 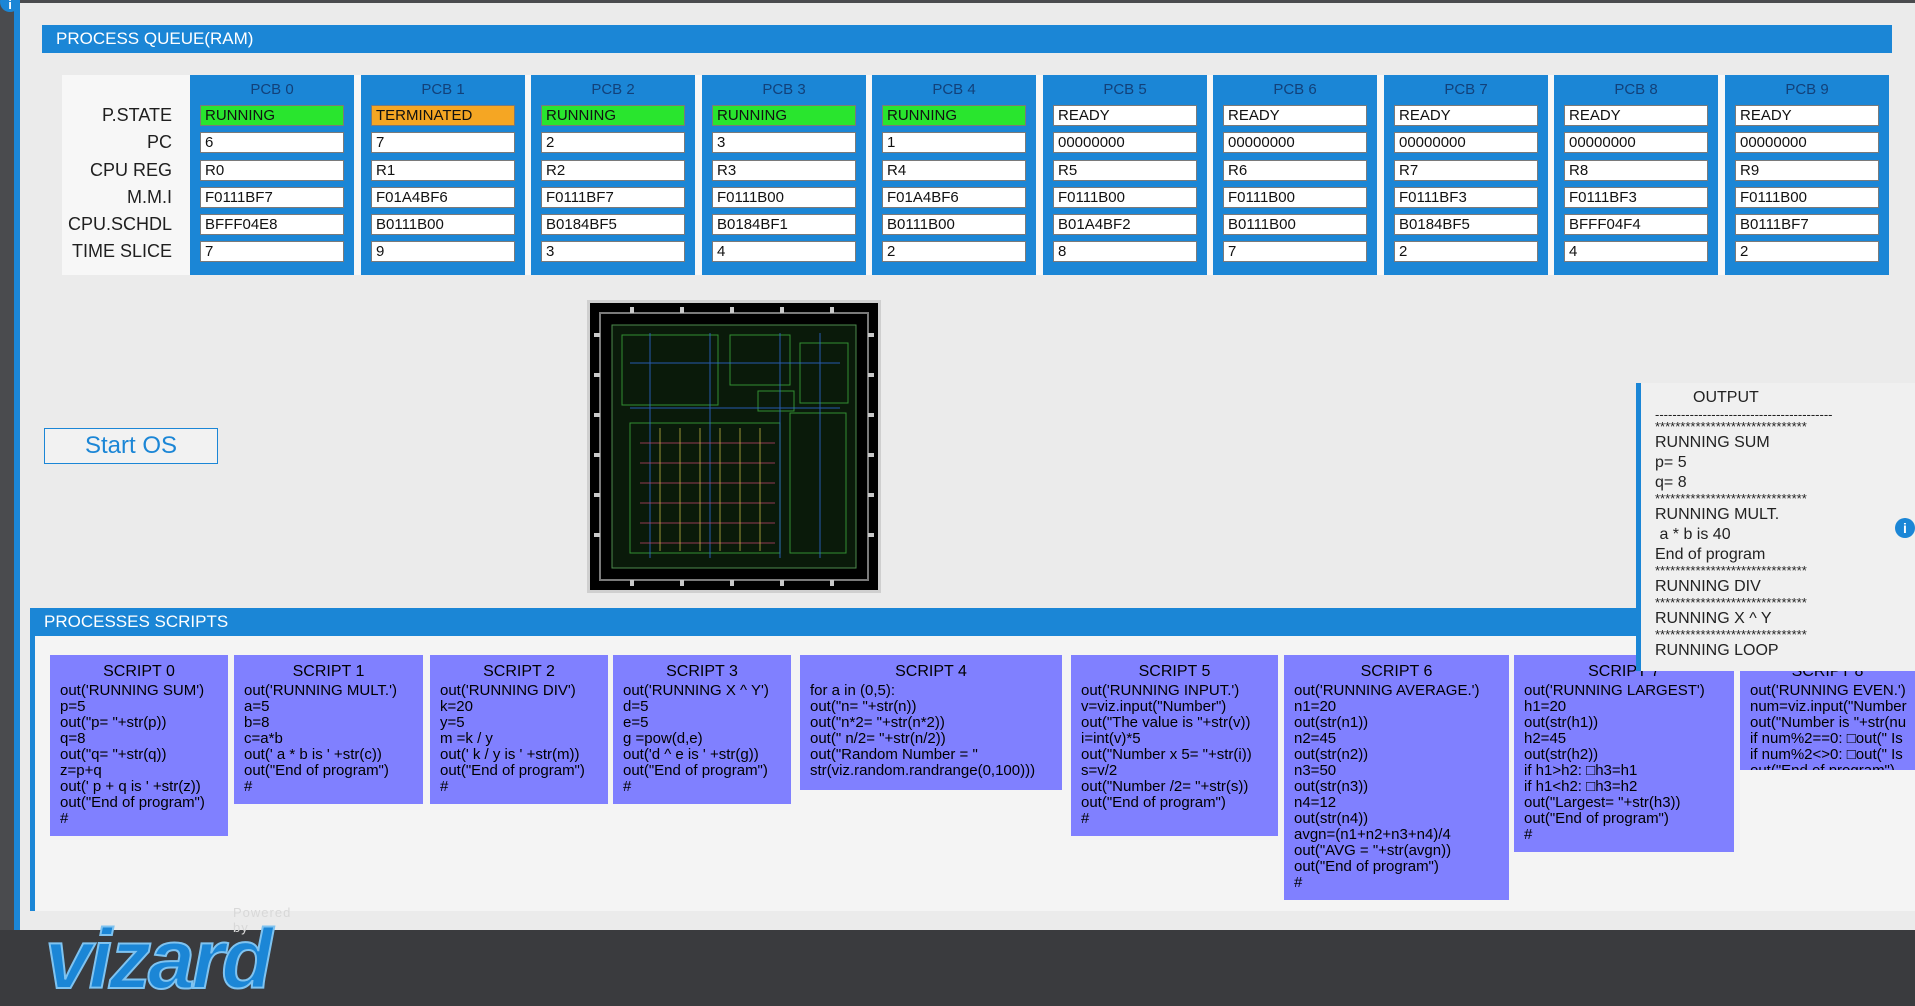 I want to click on script-line: out(str(h1)), so click(x=1561, y=722).